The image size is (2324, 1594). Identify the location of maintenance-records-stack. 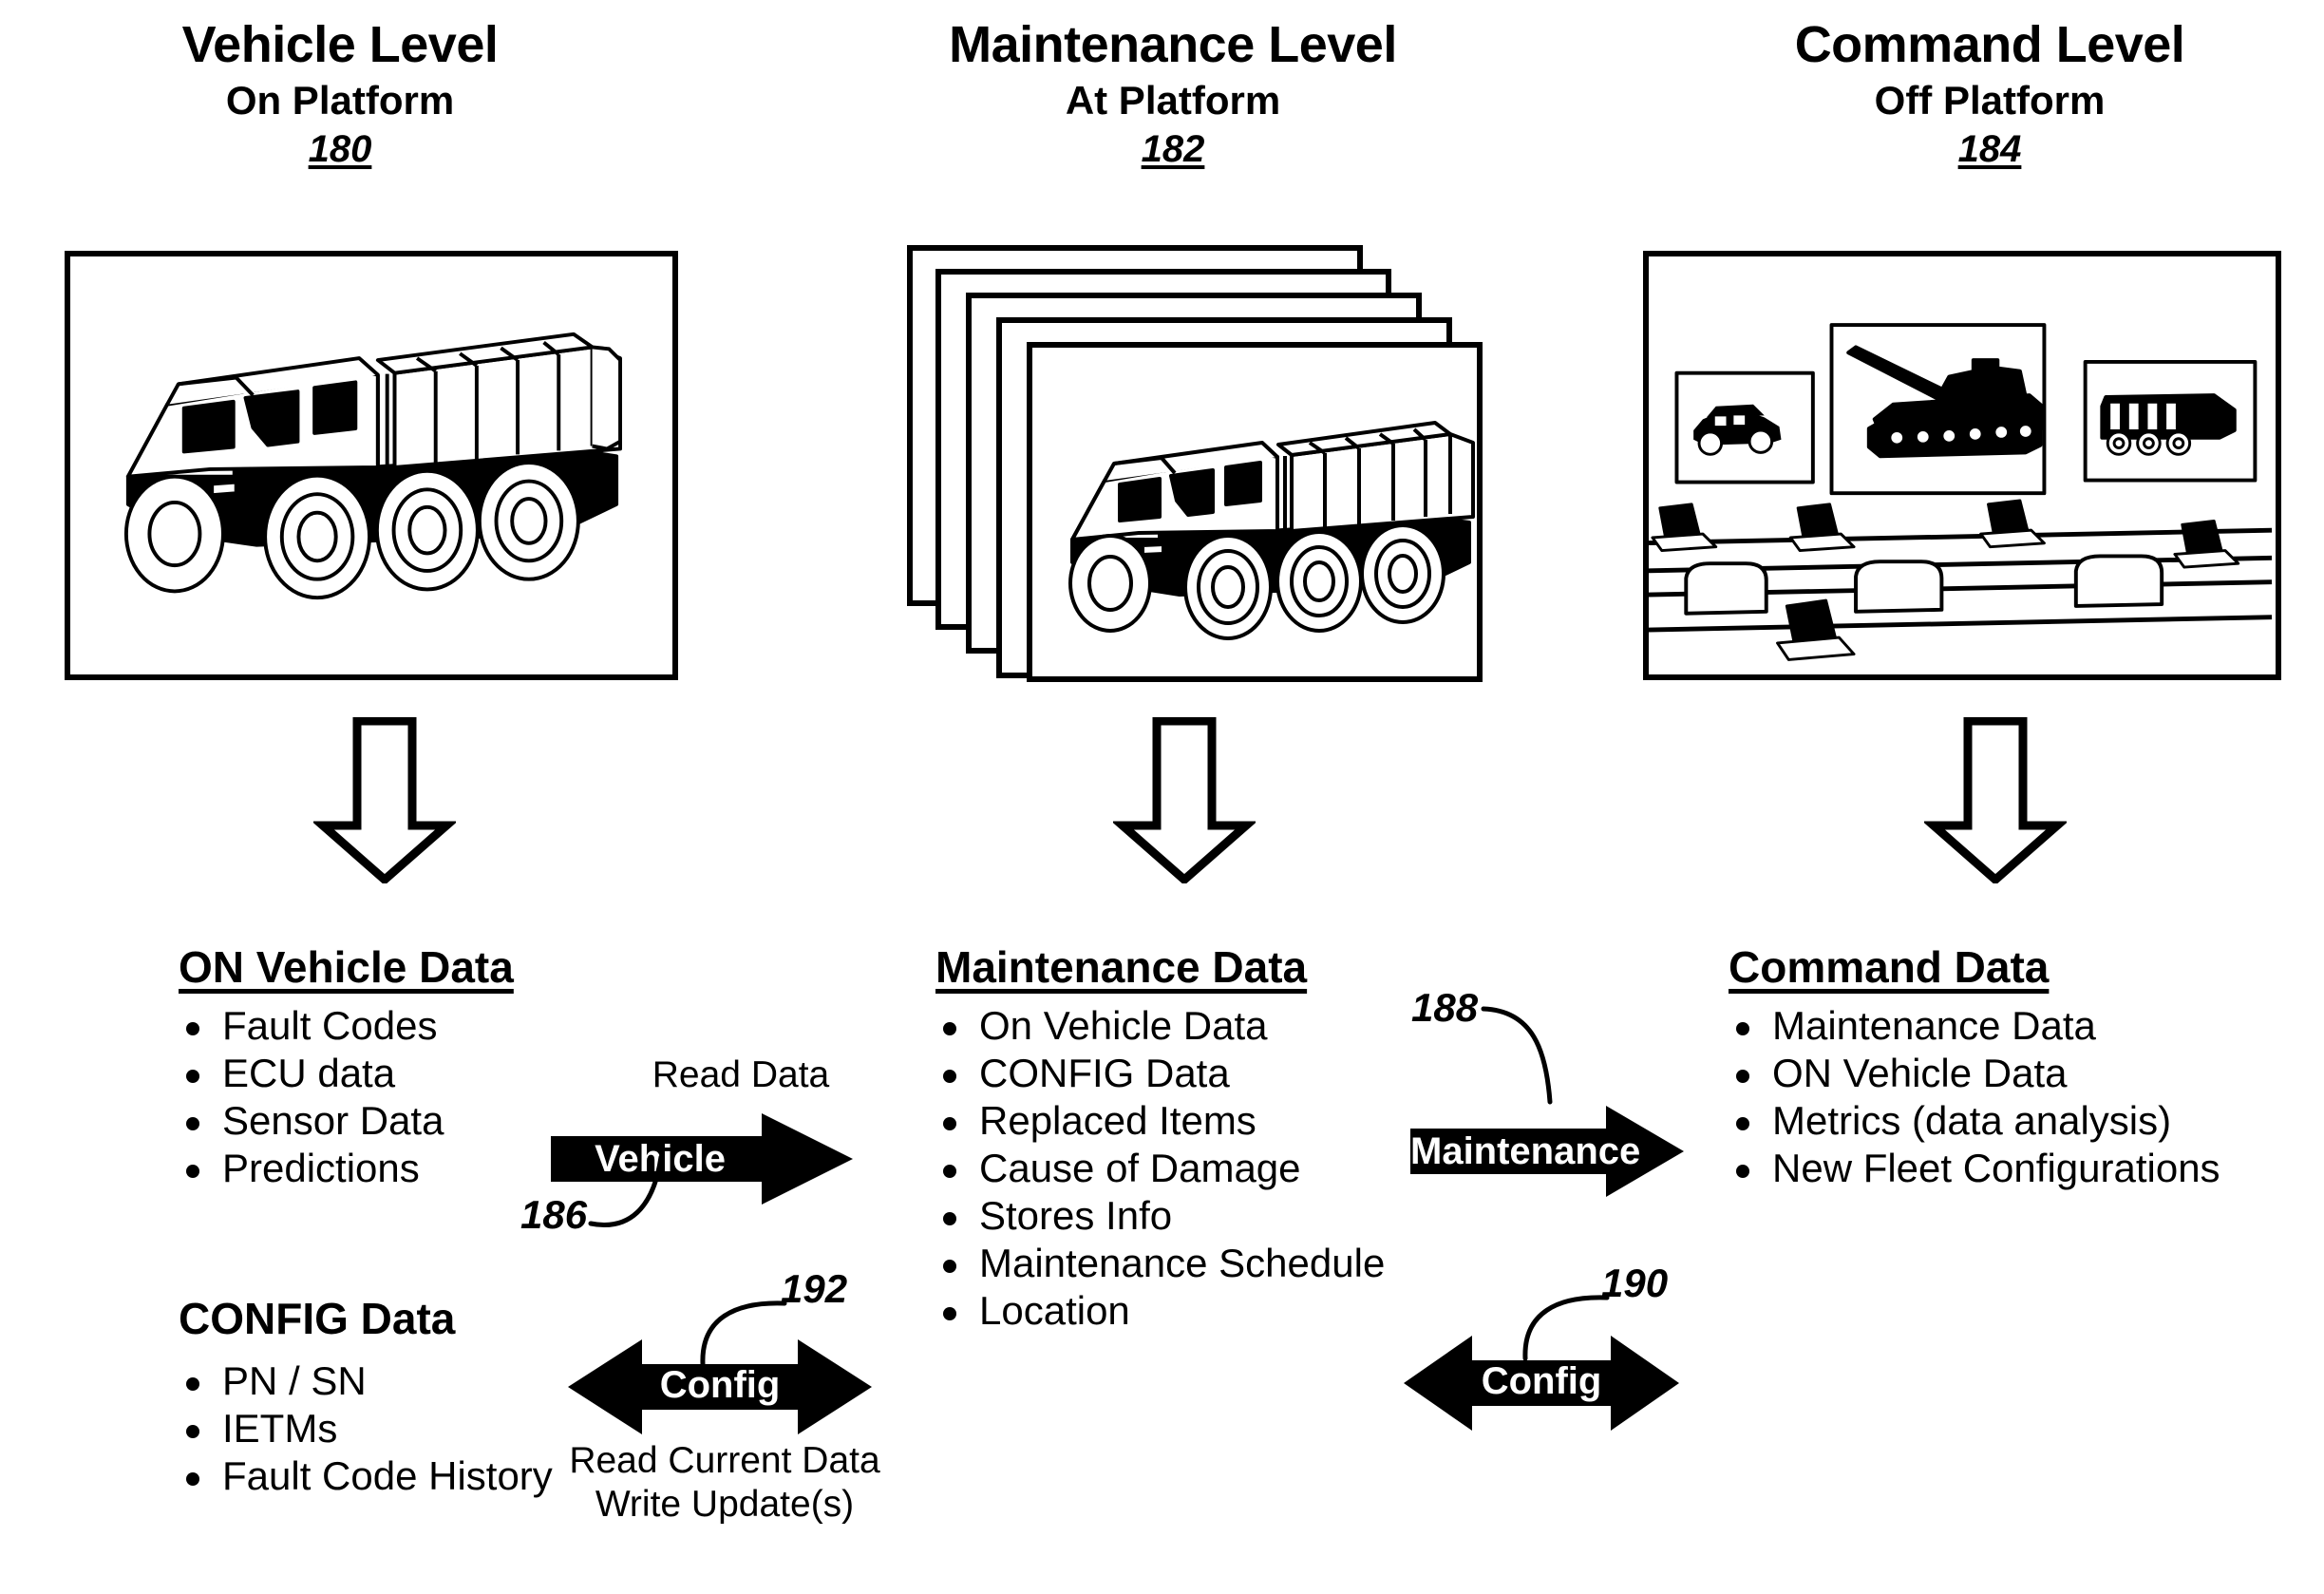
(1201, 465).